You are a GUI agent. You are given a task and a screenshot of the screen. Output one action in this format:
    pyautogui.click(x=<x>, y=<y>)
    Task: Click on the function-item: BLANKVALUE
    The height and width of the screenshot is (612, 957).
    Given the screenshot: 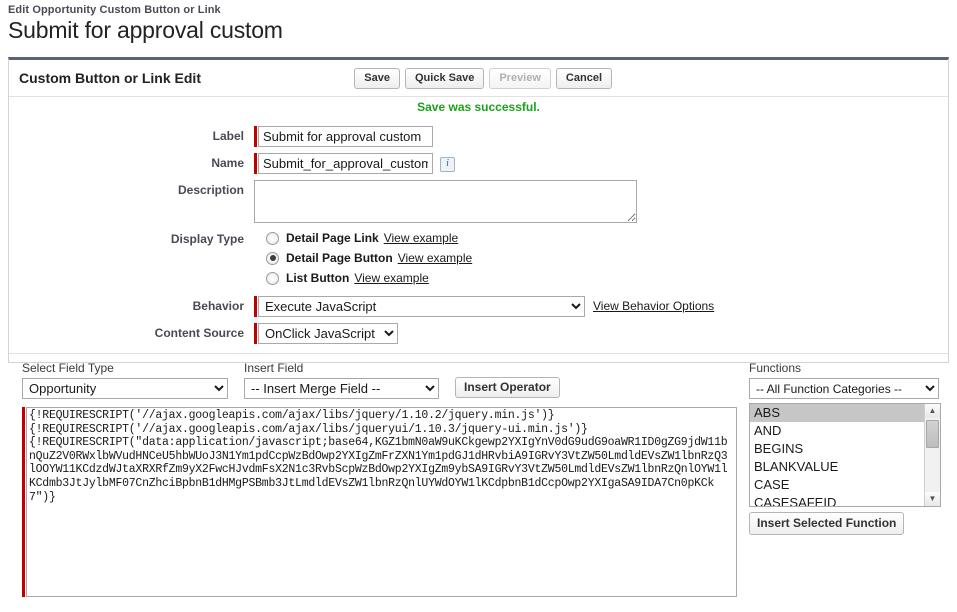 What is the action you would take?
    pyautogui.click(x=845, y=467)
    